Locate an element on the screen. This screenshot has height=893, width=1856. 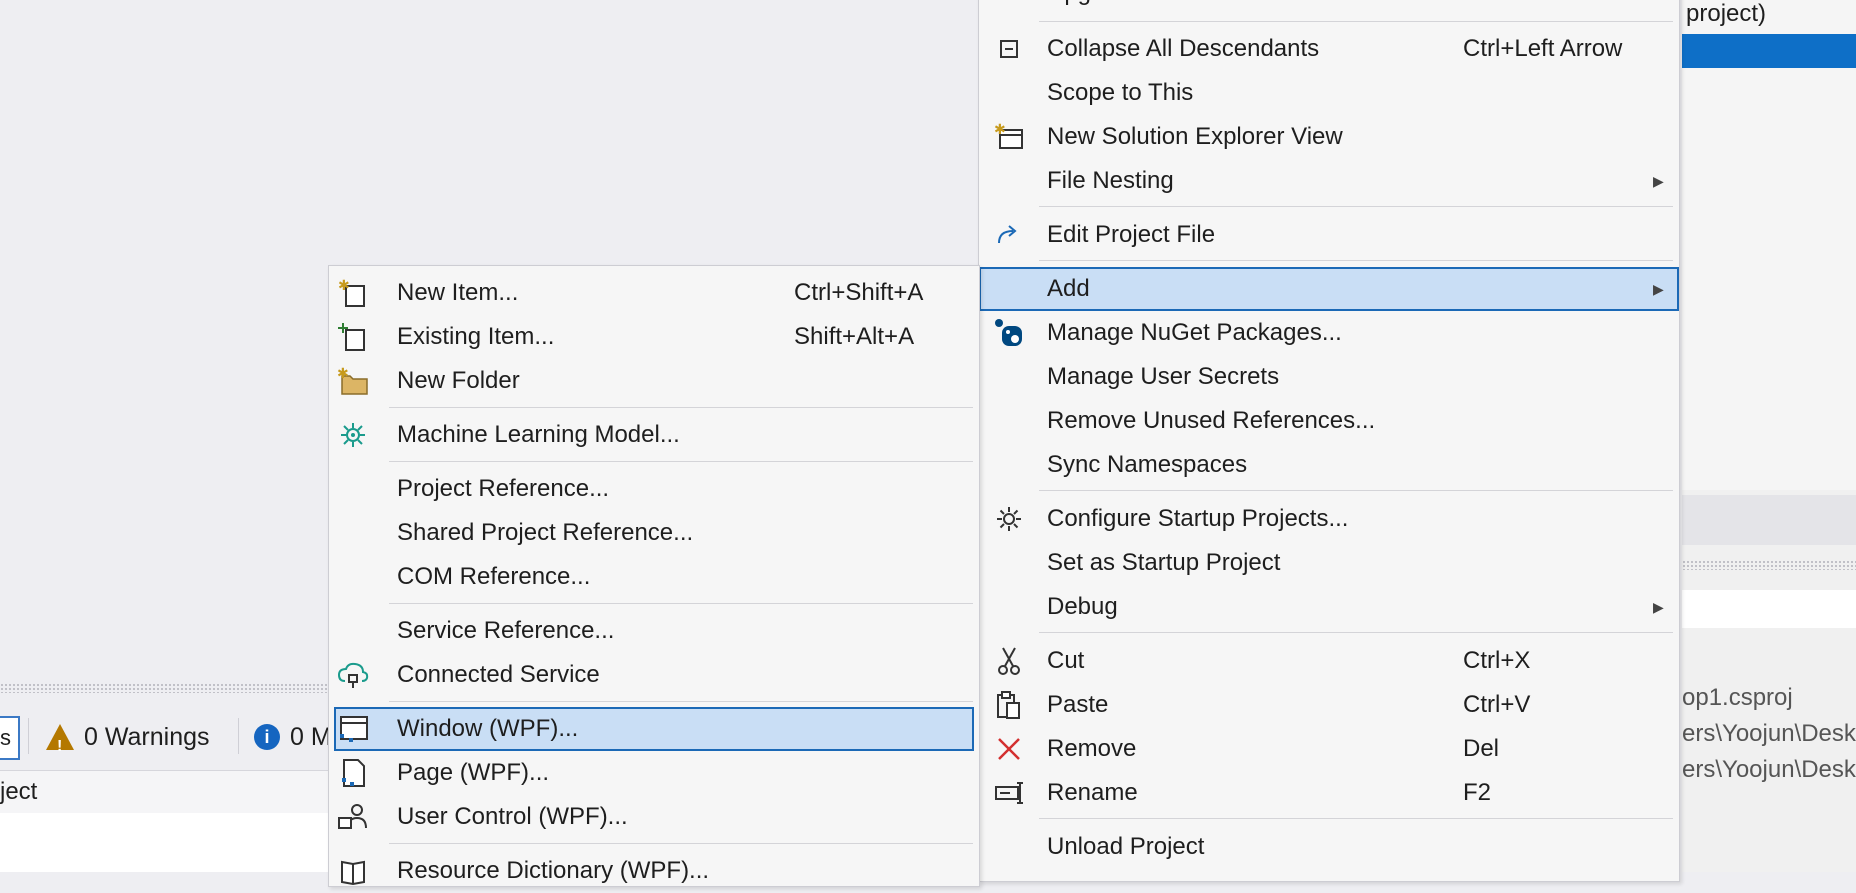
error-list-column-header: ject is located at coordinates (165, 792).